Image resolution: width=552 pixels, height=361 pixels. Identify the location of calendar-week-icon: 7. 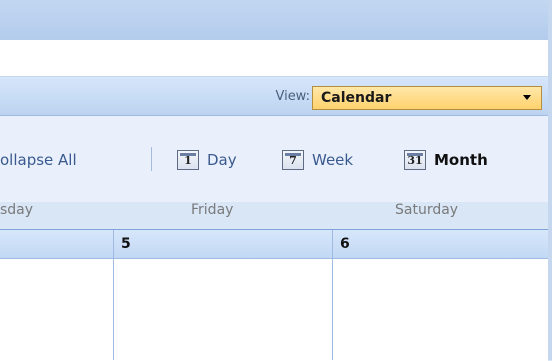
(293, 160).